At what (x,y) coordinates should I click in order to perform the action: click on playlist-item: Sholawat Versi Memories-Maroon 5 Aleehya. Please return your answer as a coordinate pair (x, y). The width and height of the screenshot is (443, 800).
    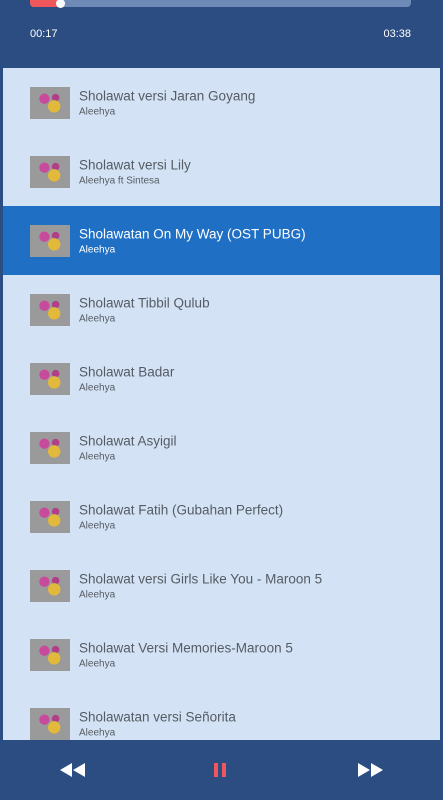
    Looking at the image, I should click on (221, 654).